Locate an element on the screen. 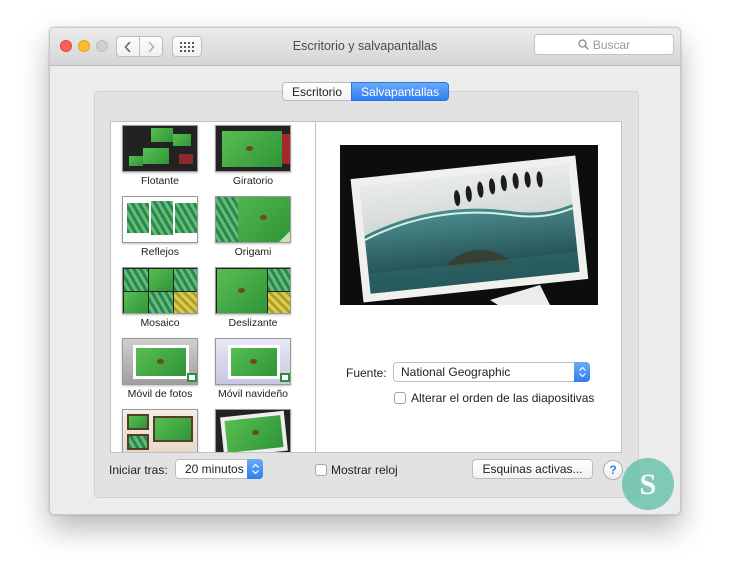  screensaver-mosaico: Mosaico is located at coordinates (160, 298).